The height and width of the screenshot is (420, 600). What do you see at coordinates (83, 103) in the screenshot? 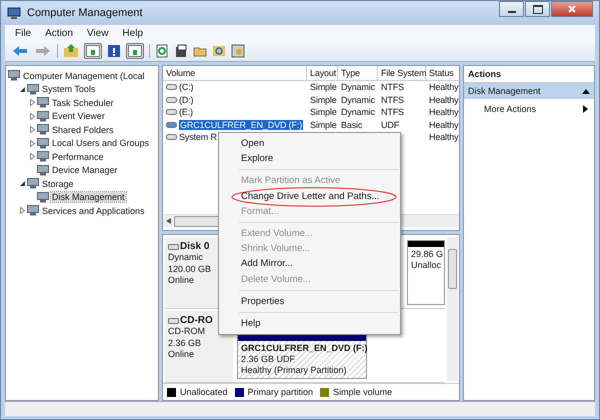
I see `tree-item: Task Scheduler` at bounding box center [83, 103].